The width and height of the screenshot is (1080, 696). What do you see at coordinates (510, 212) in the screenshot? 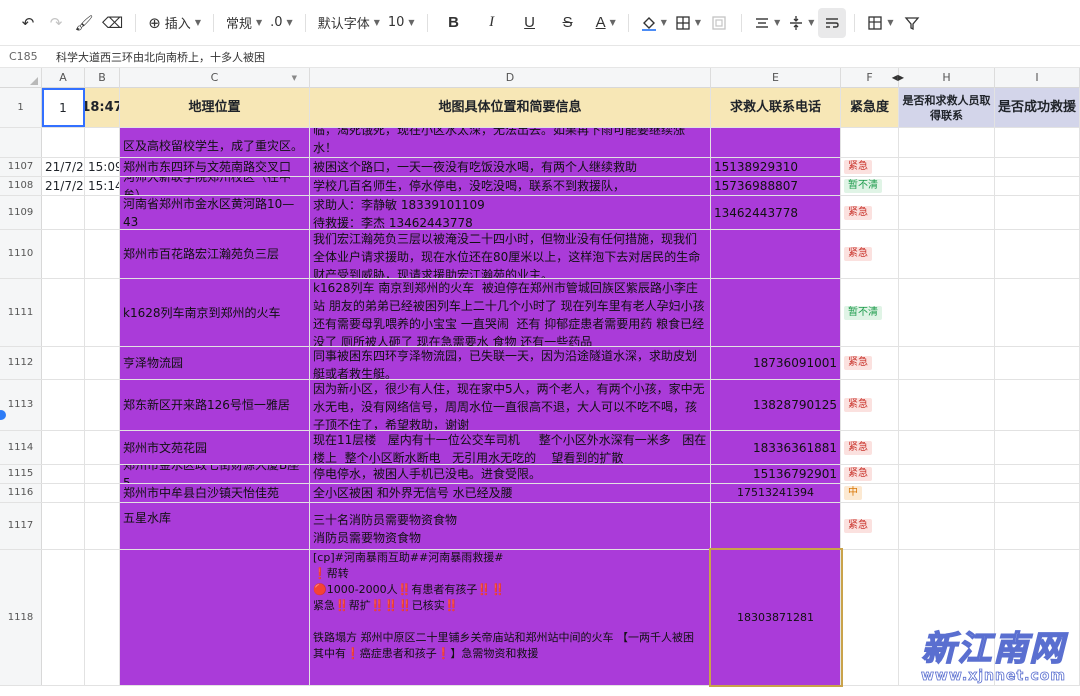
I see `details-cell: 求助人：李静敏 18339101109 待救援：李杰 13462443778` at bounding box center [510, 212].